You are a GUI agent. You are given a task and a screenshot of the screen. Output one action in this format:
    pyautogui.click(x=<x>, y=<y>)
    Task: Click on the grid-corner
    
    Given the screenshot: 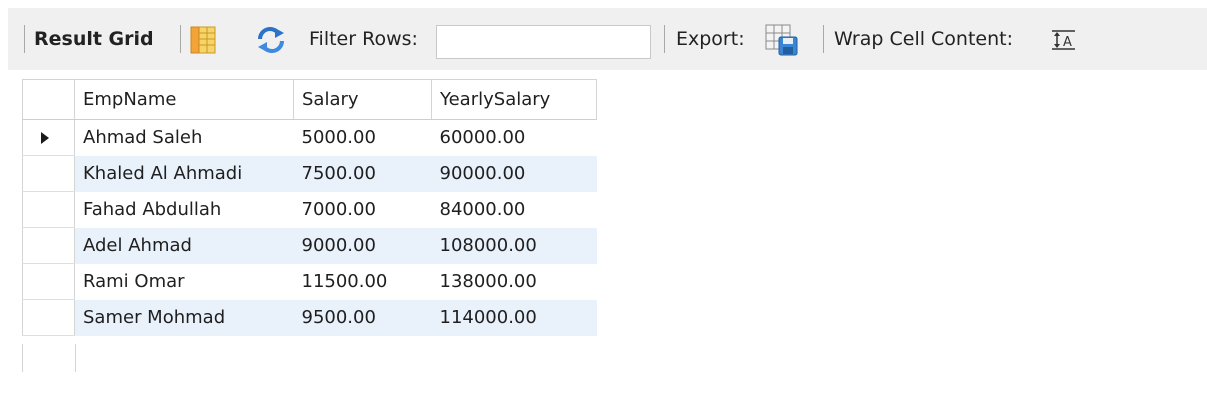 What is the action you would take?
    pyautogui.click(x=48, y=99)
    